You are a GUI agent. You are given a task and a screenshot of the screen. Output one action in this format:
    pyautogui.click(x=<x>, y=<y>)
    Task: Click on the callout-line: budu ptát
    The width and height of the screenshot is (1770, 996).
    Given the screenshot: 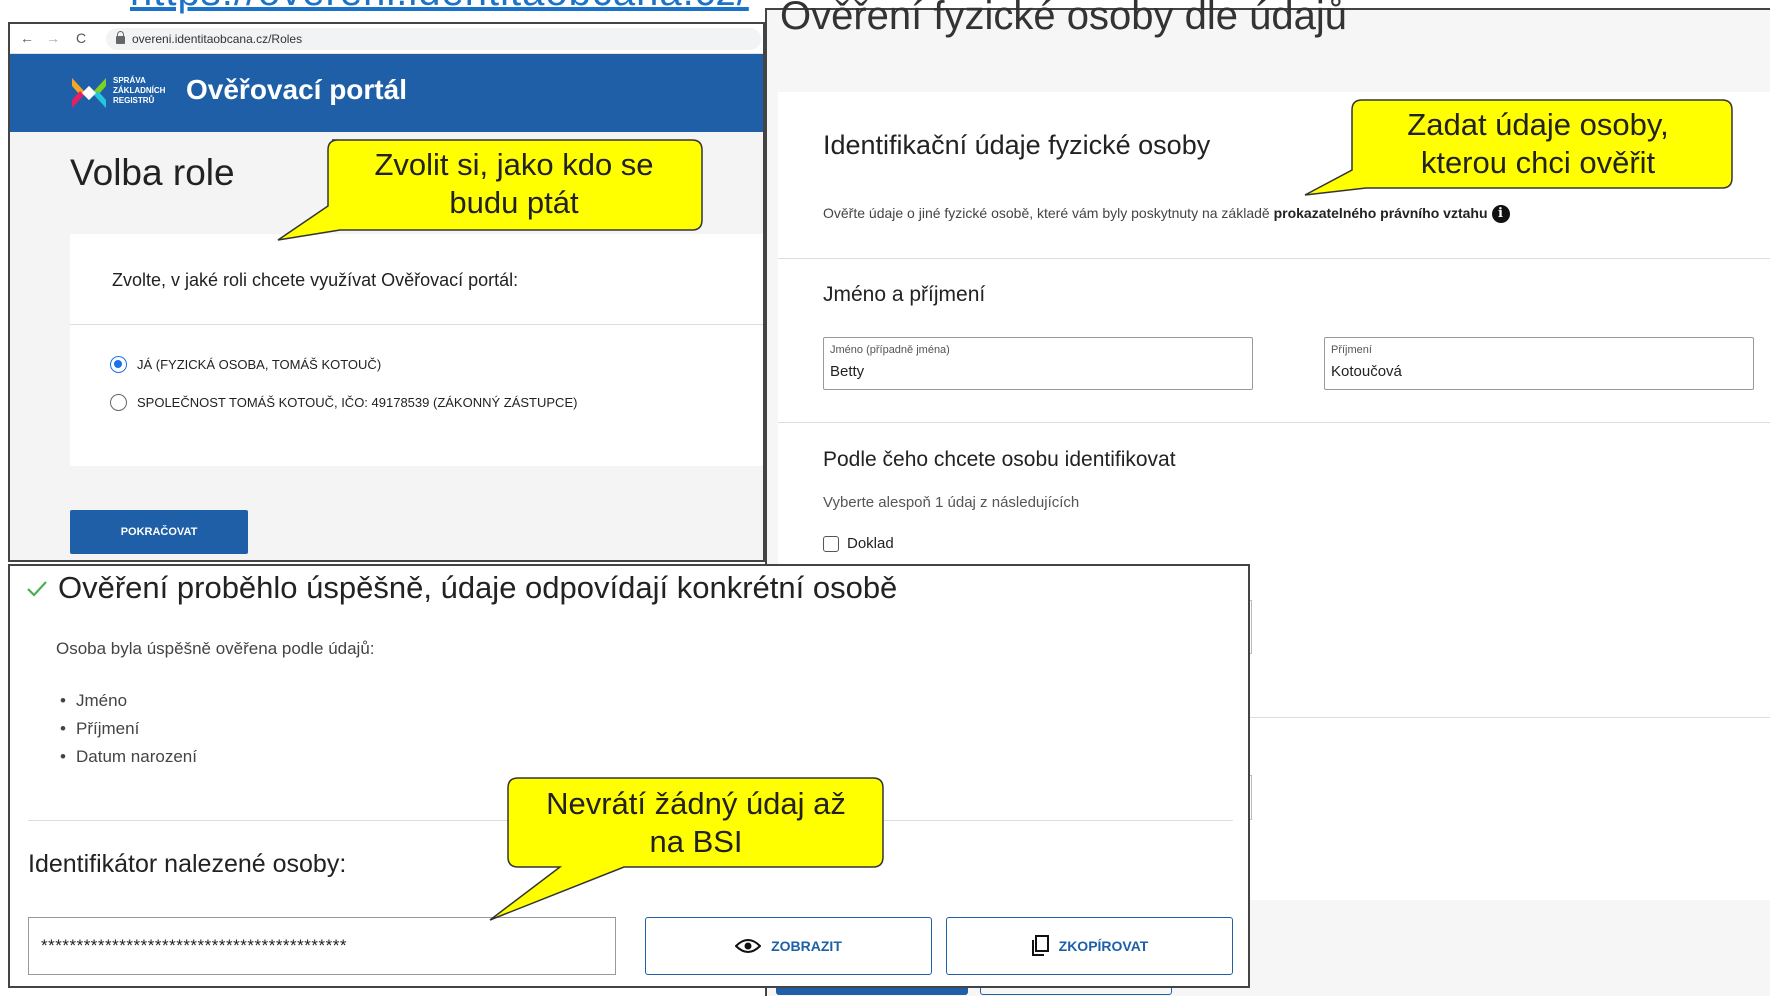 What is the action you would take?
    pyautogui.click(x=514, y=202)
    